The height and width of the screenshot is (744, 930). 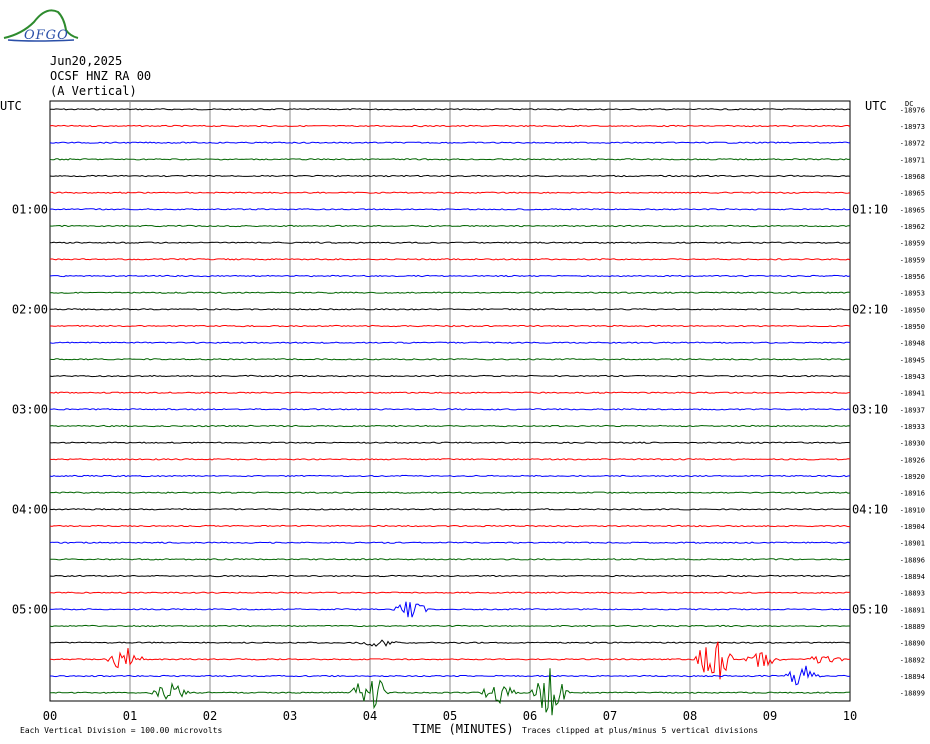 What do you see at coordinates (912, 627) in the screenshot?
I see `trace-offset-label: -18889` at bounding box center [912, 627].